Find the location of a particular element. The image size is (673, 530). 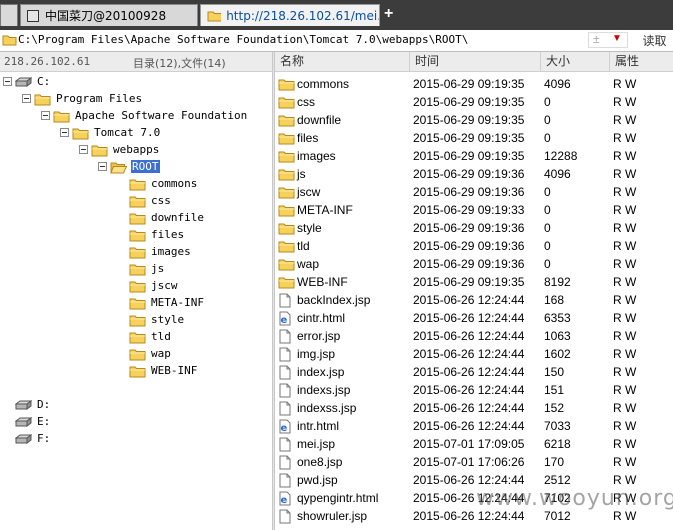

file-row: indexss.jsp 2015-06-26 12:24:44 152 R W is located at coordinates (474, 408).